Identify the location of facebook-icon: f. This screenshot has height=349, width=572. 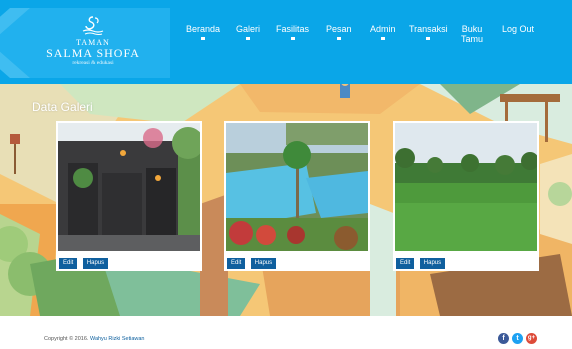
(503, 338).